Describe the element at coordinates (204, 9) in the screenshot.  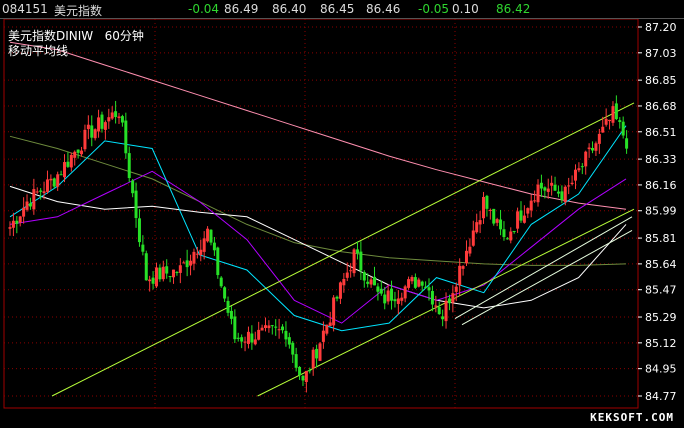
I see `change-value: -0.04` at that location.